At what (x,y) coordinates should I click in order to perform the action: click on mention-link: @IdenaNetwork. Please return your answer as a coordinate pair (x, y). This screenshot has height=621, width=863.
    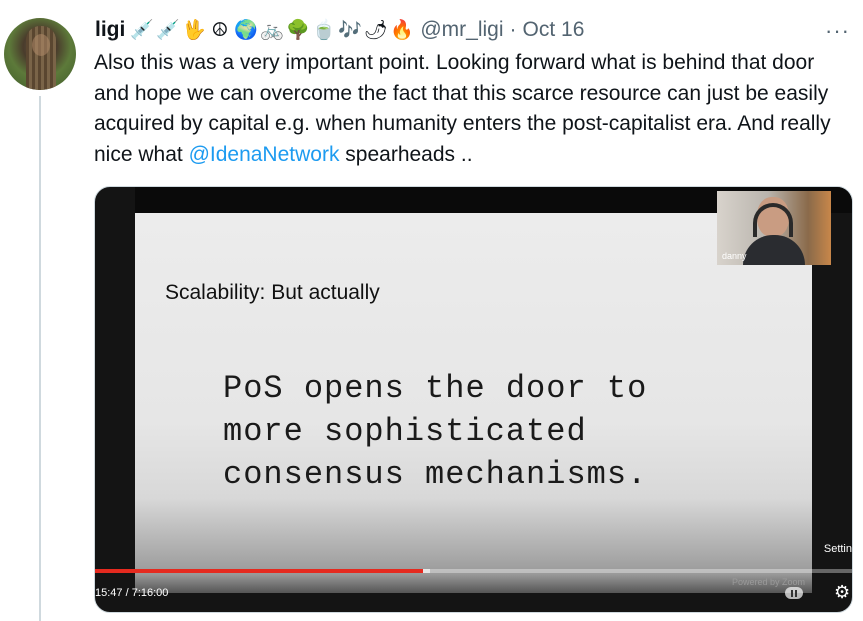
    Looking at the image, I should click on (264, 154).